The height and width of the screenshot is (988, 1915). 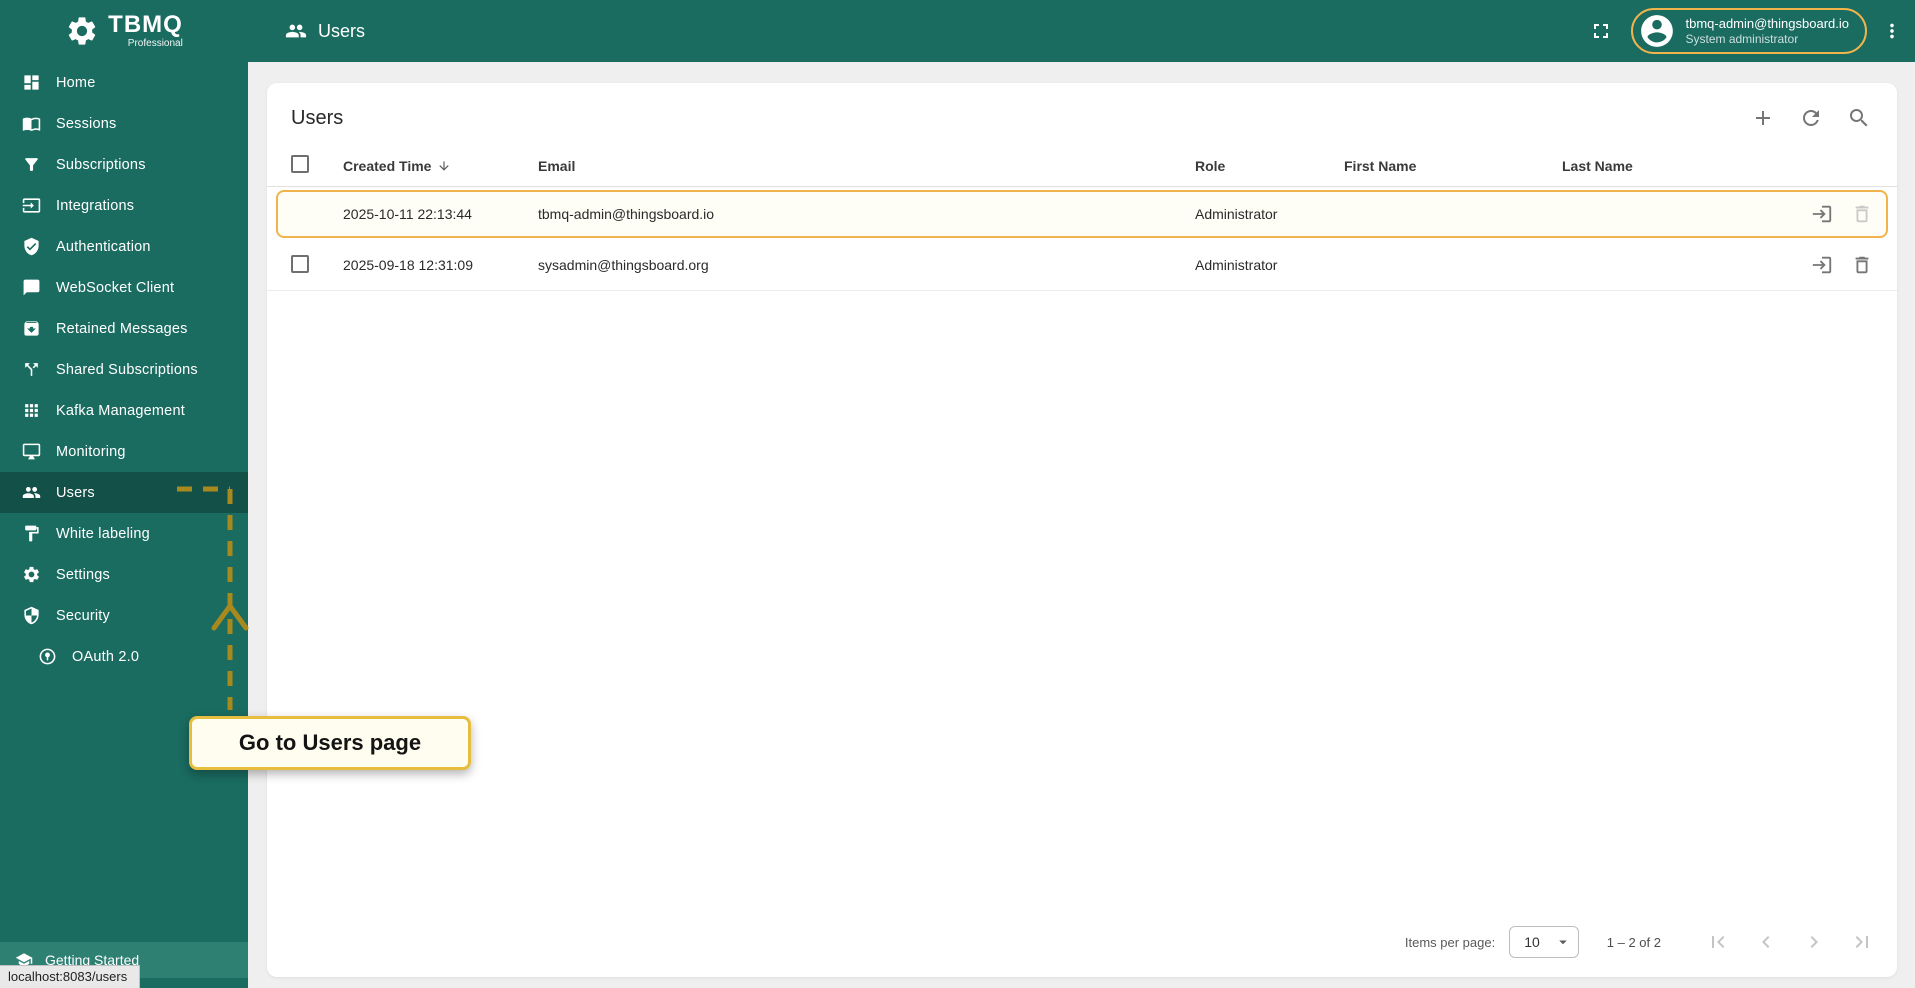 I want to click on search-button, so click(x=1859, y=118).